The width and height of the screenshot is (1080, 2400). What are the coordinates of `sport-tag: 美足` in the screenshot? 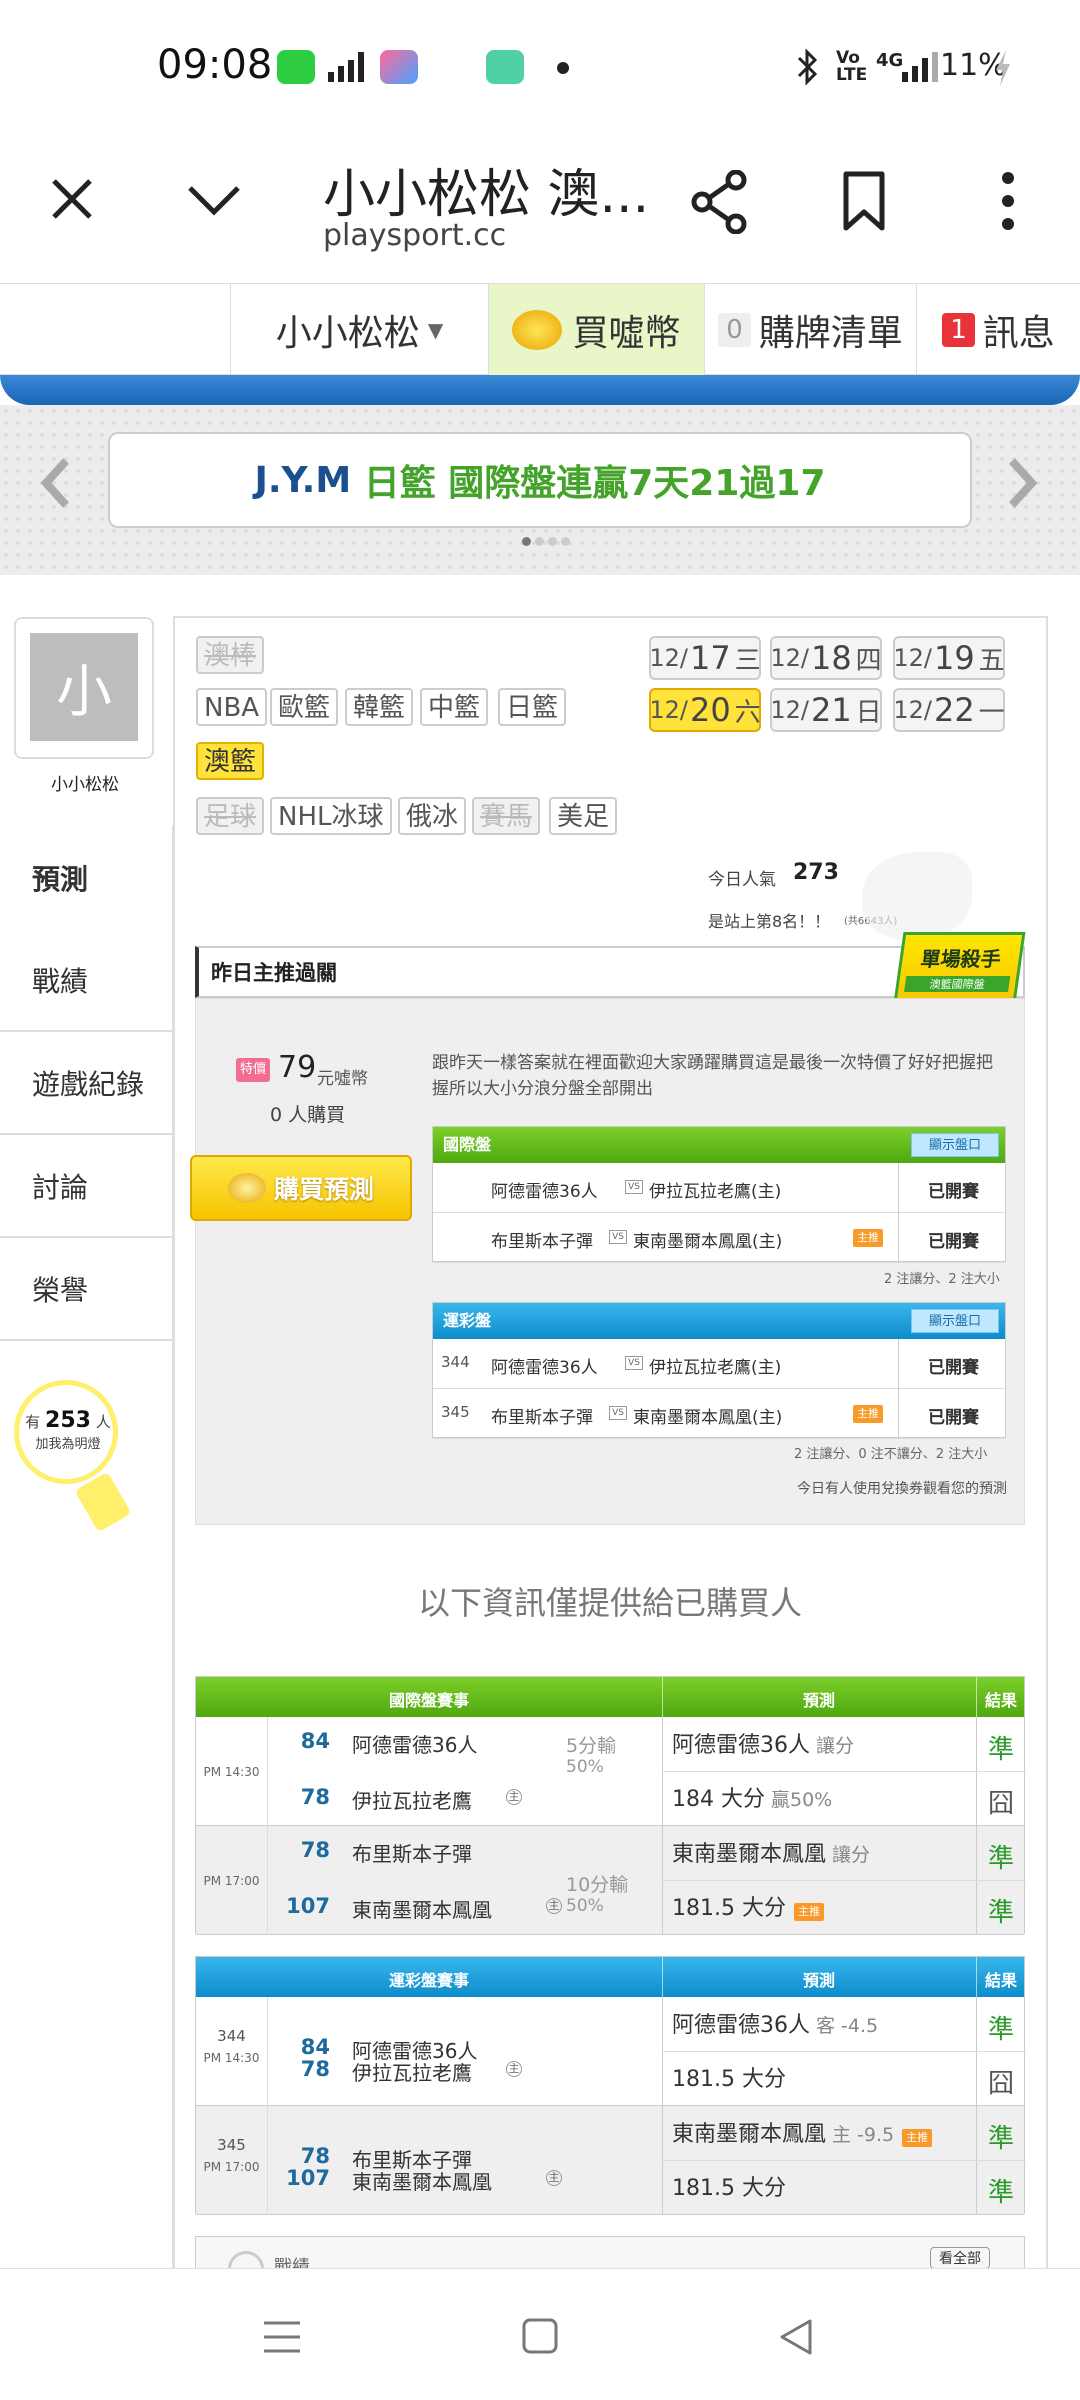 It's located at (583, 816).